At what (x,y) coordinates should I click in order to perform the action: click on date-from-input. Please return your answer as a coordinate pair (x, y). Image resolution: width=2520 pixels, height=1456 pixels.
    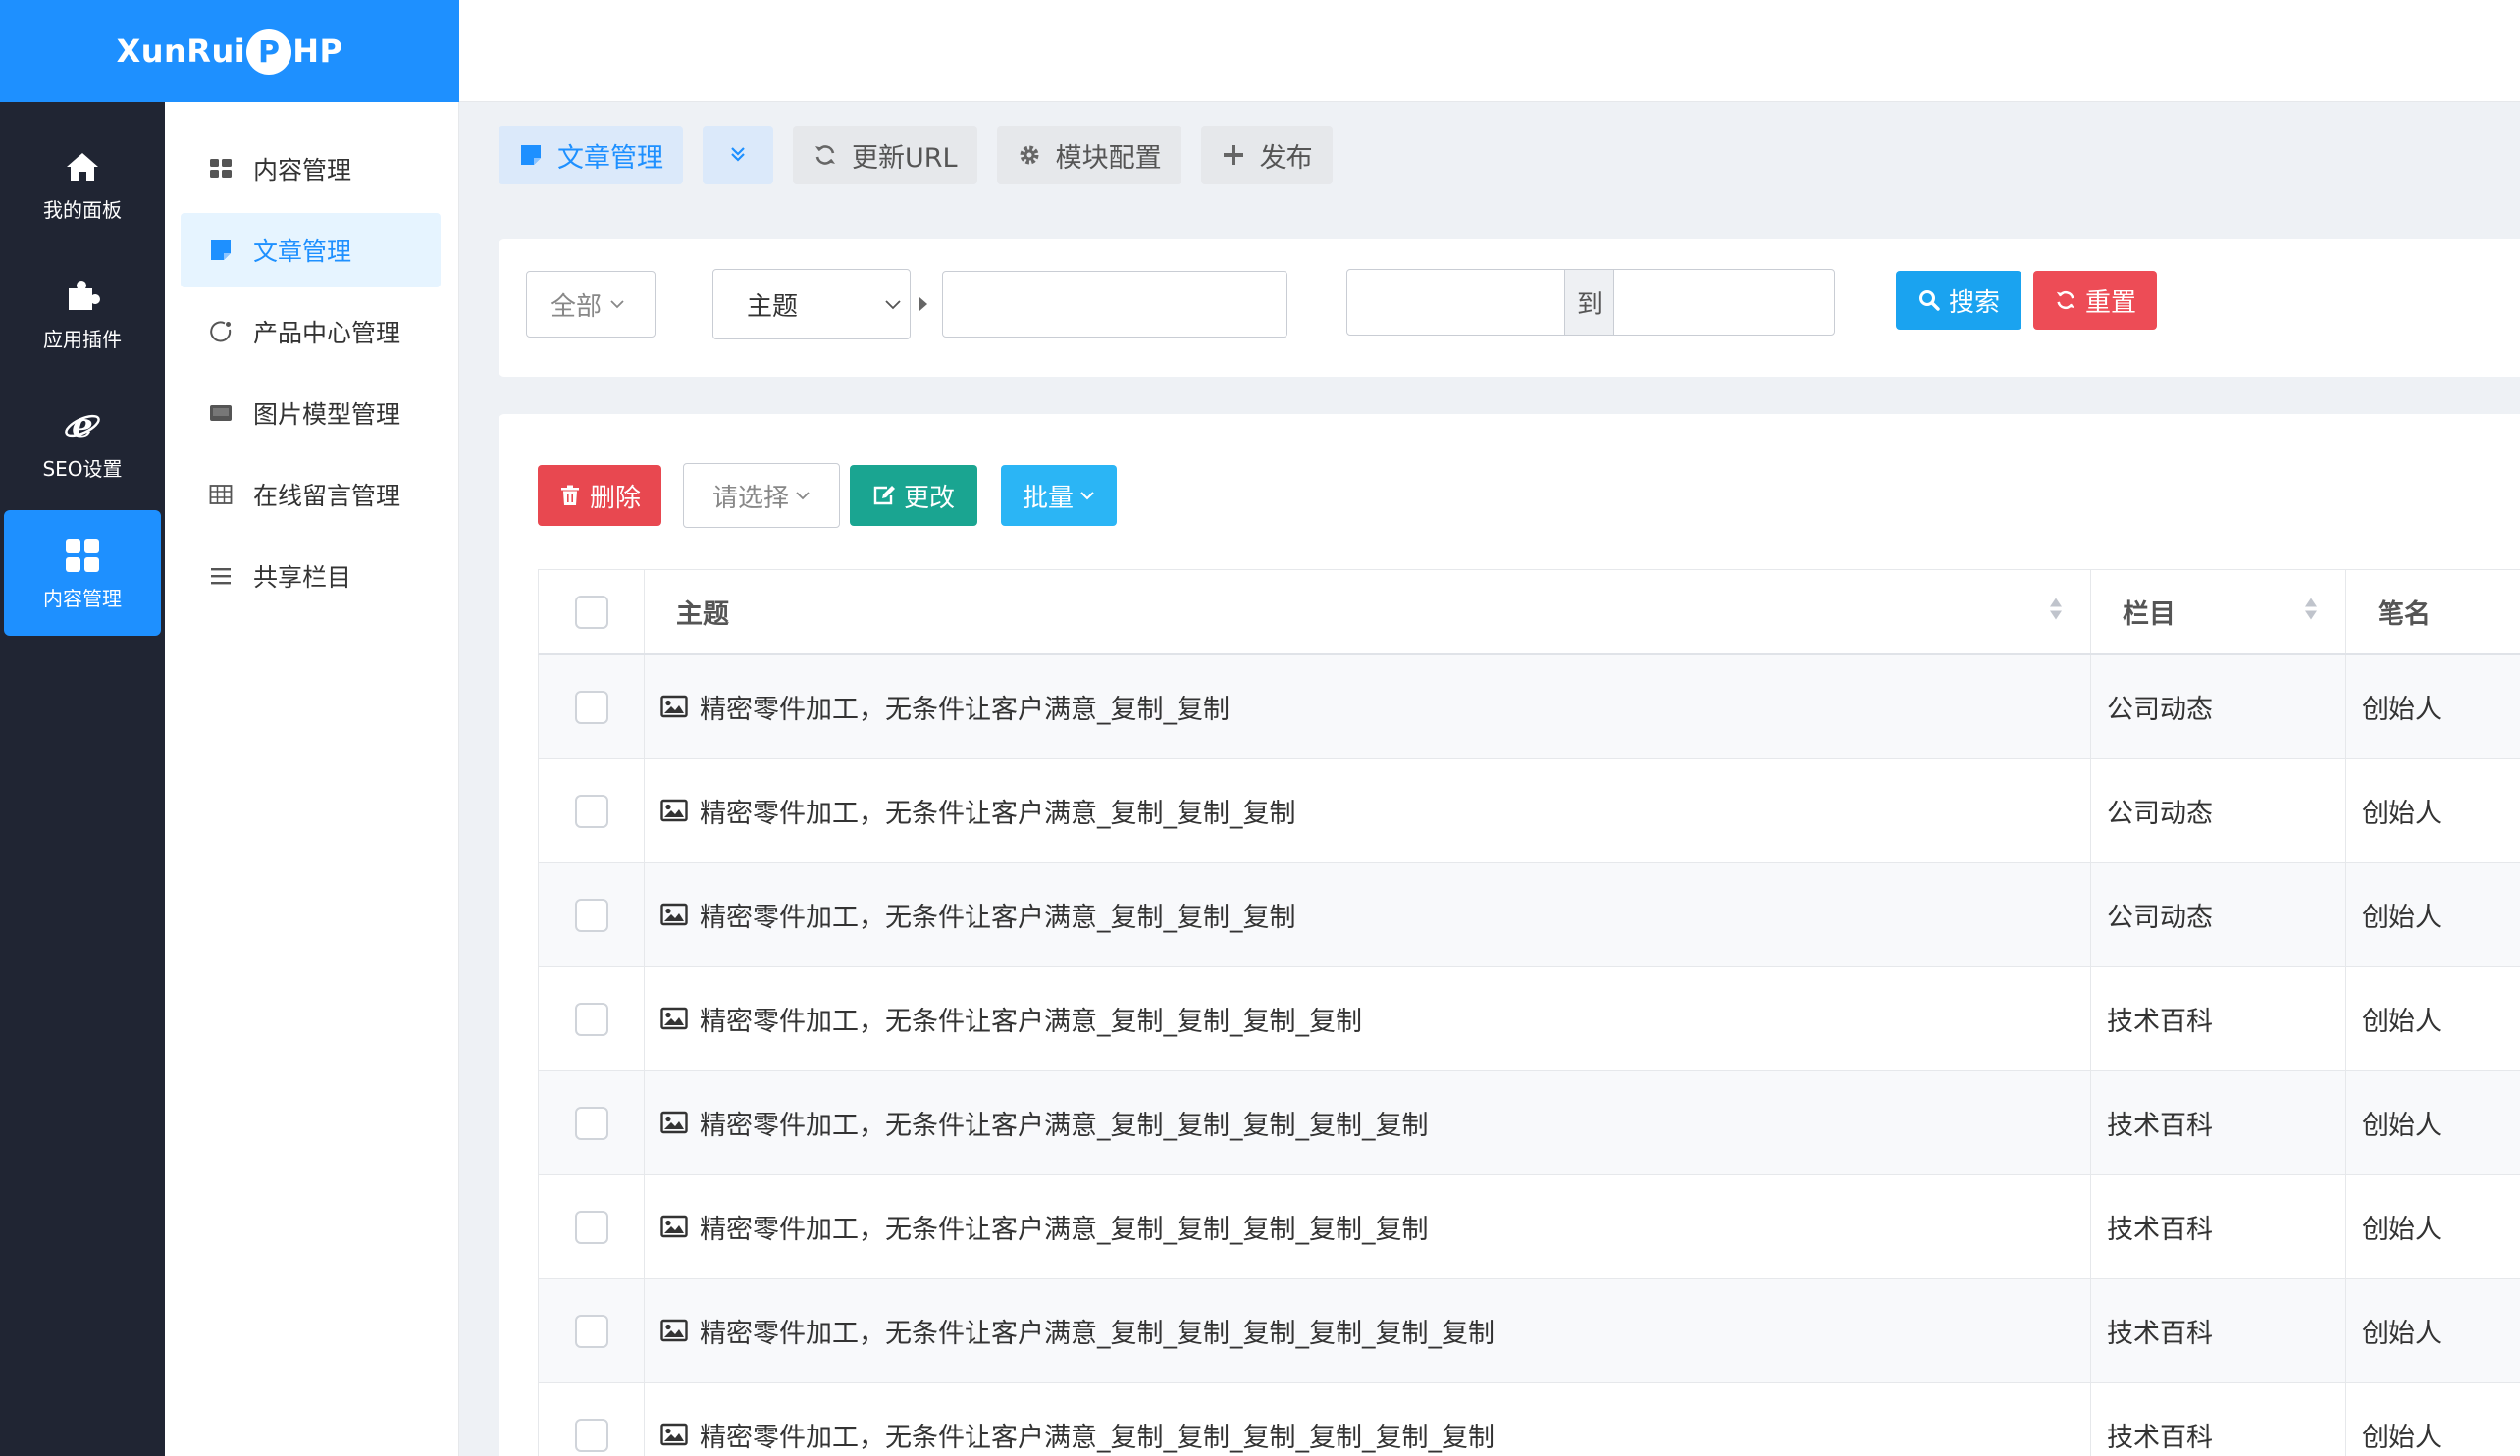
    Looking at the image, I should click on (1456, 302).